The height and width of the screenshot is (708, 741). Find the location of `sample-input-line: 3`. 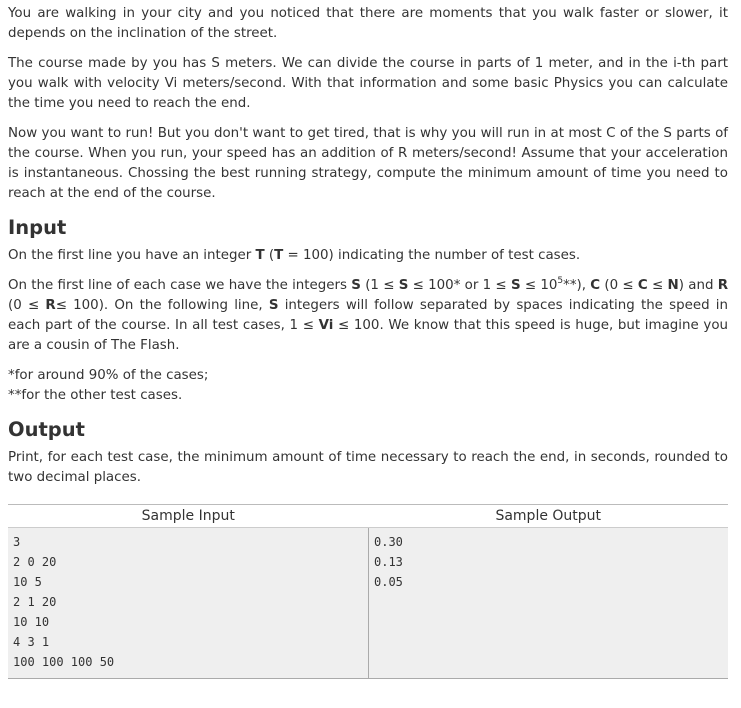

sample-input-line: 3 is located at coordinates (17, 542).